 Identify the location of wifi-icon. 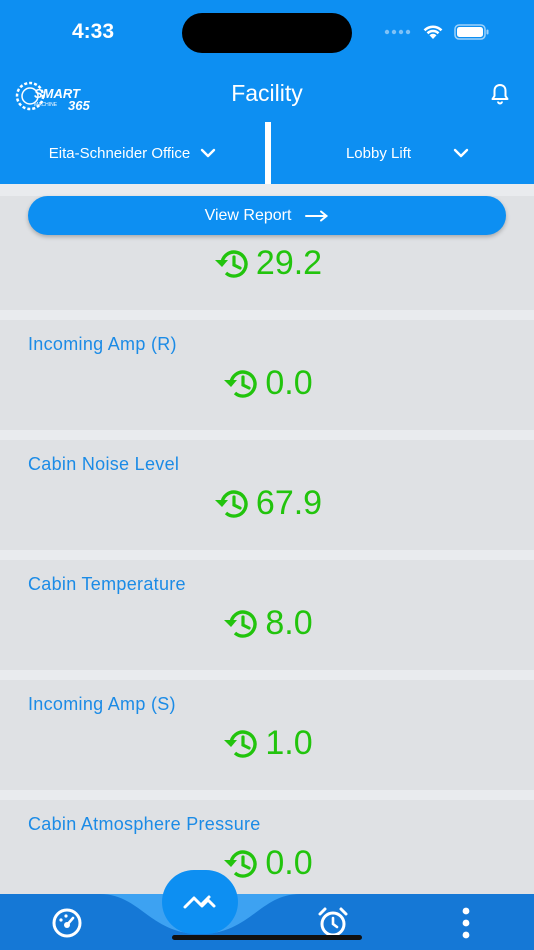
(433, 32).